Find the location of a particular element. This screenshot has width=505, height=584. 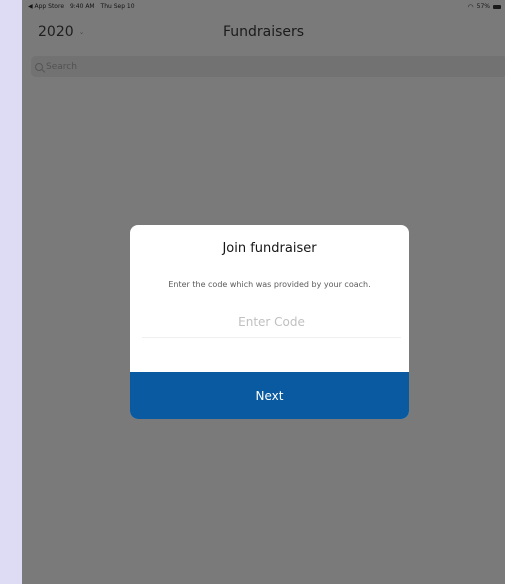

code-input is located at coordinates (271, 322).